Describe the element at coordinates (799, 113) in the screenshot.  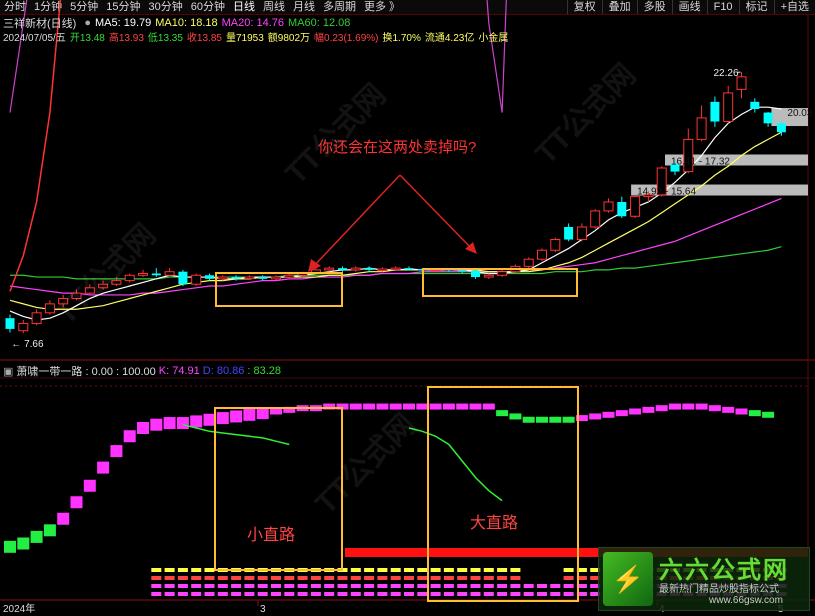
I see `right-price-label: 20.03` at that location.